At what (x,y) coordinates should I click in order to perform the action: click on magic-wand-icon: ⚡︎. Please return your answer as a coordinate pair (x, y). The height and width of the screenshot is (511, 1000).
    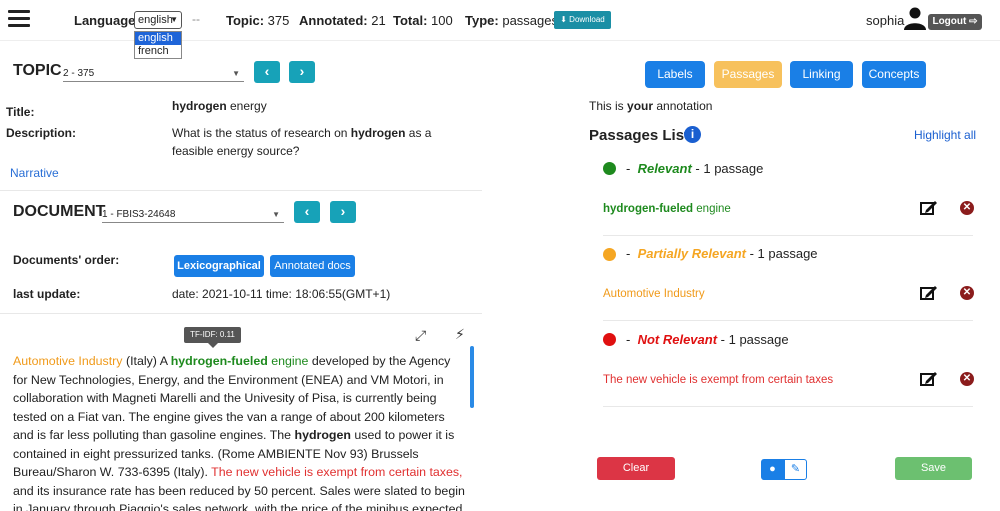
    Looking at the image, I should click on (460, 334).